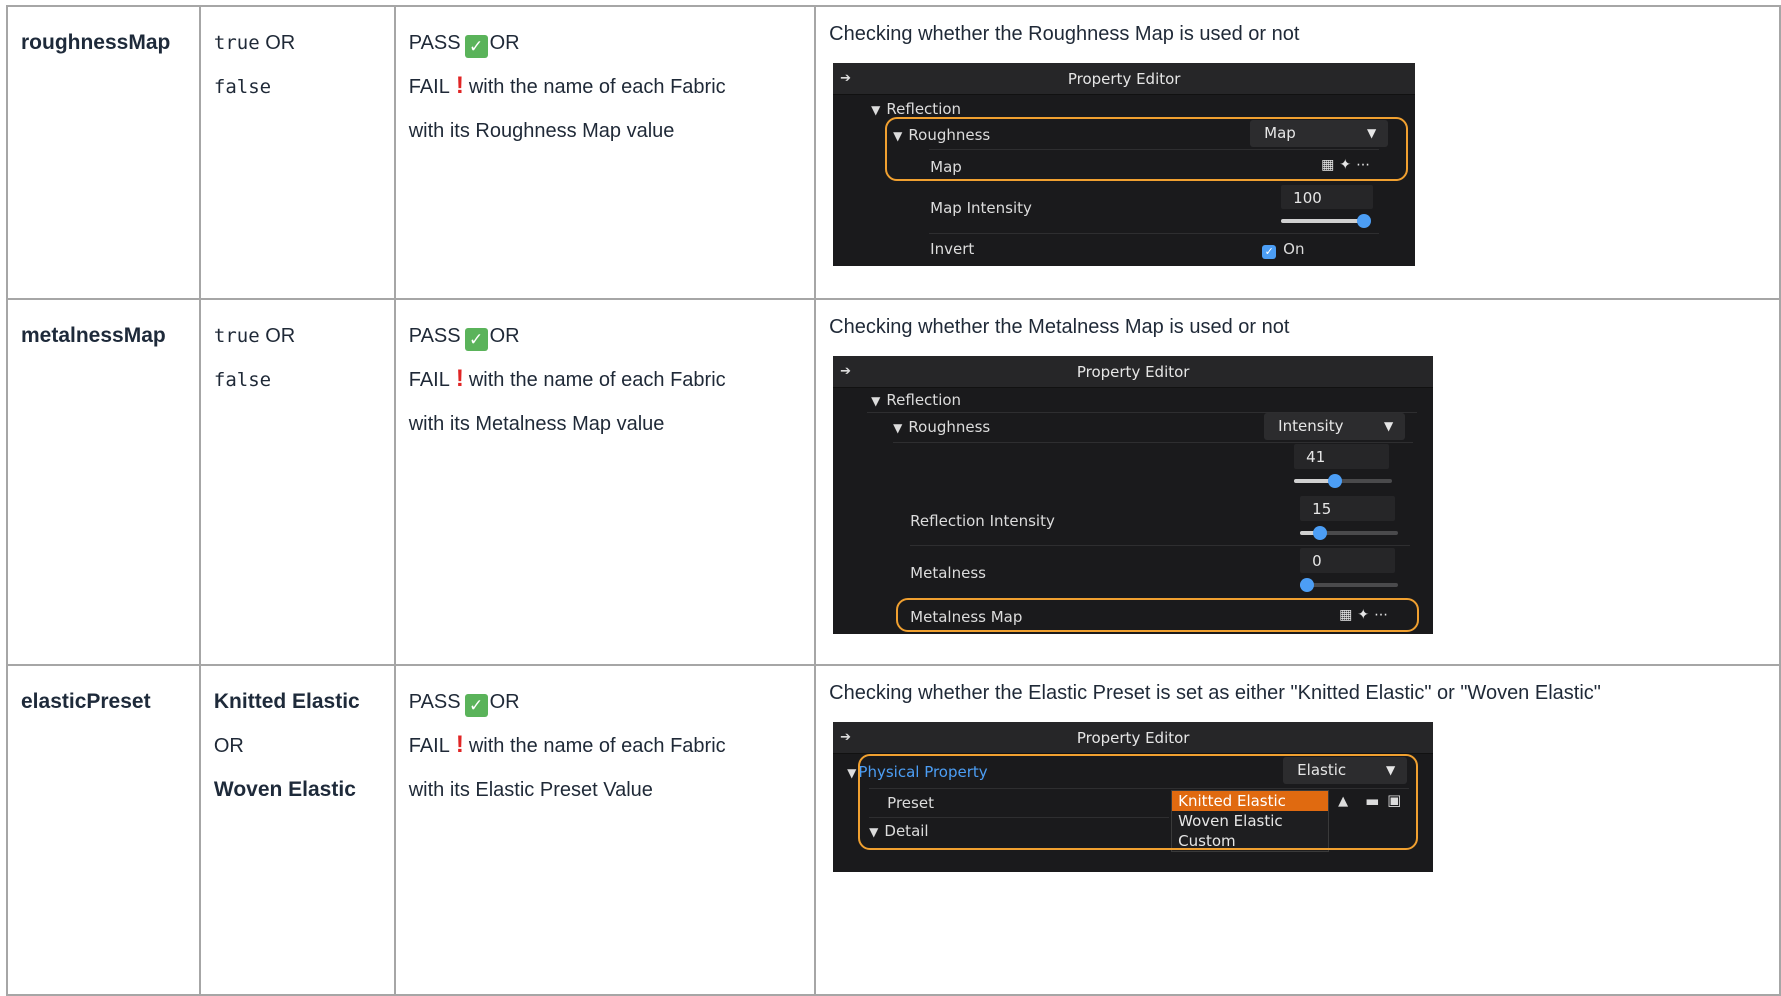  I want to click on roughness-input: 41, so click(1342, 456).